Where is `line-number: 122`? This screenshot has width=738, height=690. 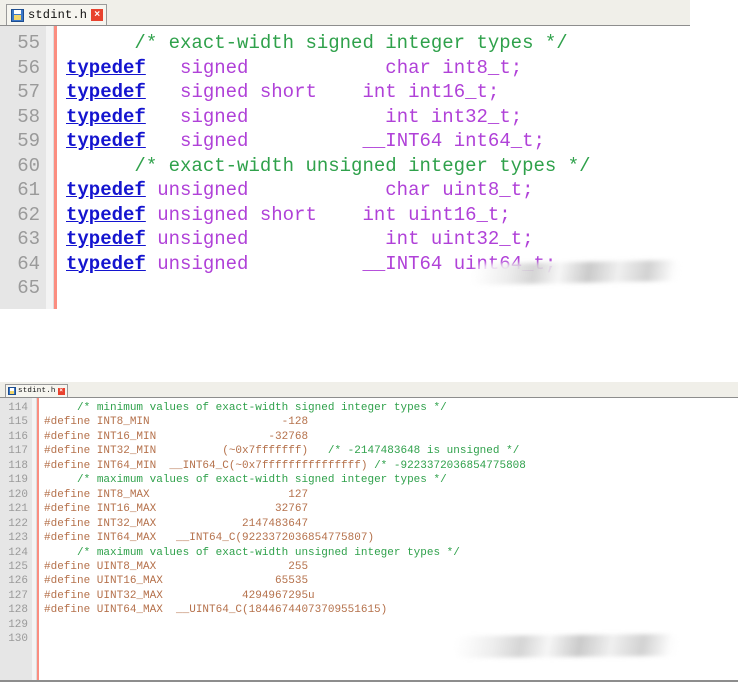
line-number: 122 is located at coordinates (18, 523).